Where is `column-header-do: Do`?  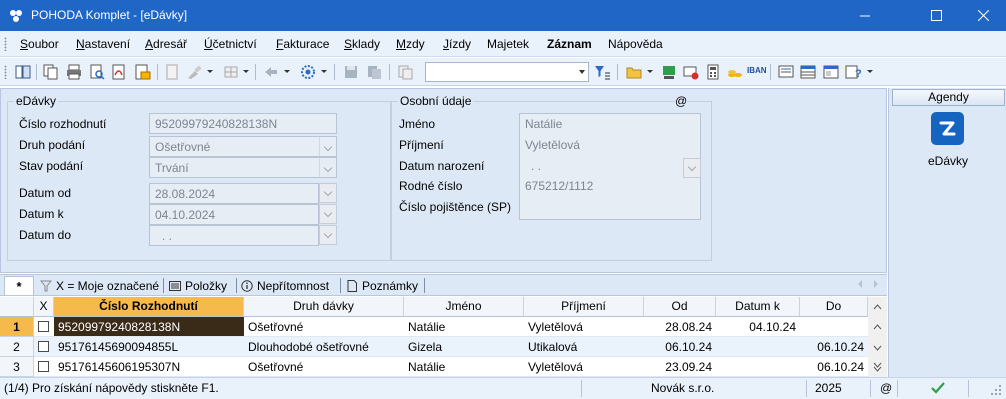
column-header-do: Do is located at coordinates (834, 307).